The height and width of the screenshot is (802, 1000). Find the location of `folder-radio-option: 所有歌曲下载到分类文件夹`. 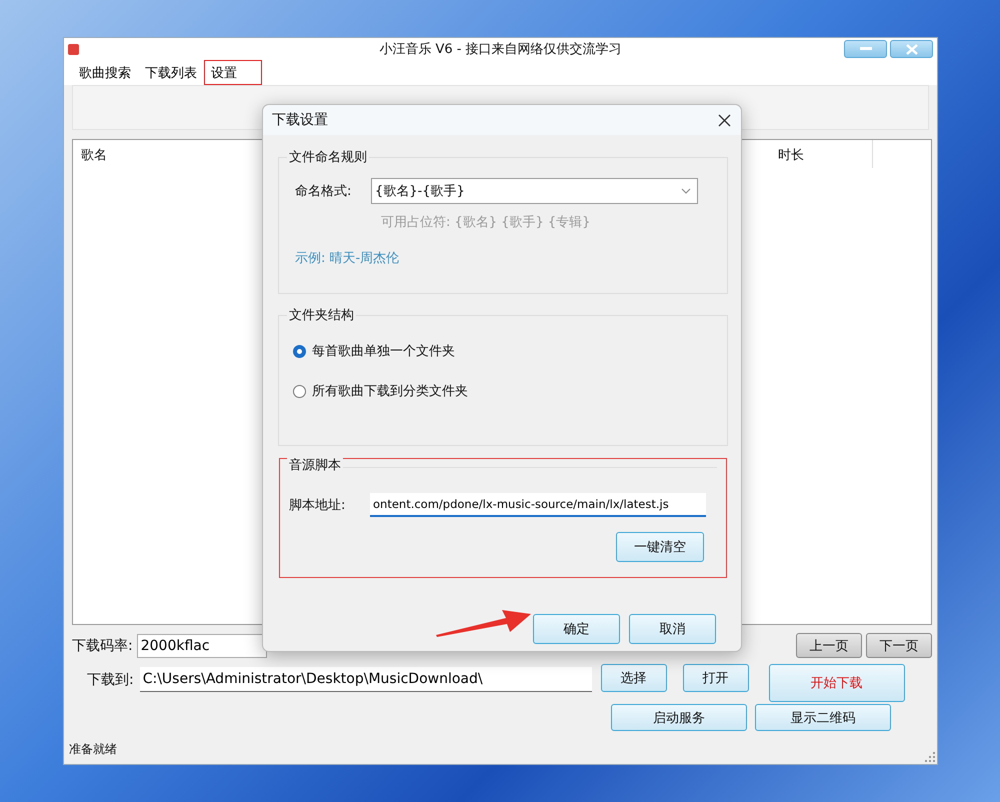

folder-radio-option: 所有歌曲下载到分类文件夹 is located at coordinates (505, 391).